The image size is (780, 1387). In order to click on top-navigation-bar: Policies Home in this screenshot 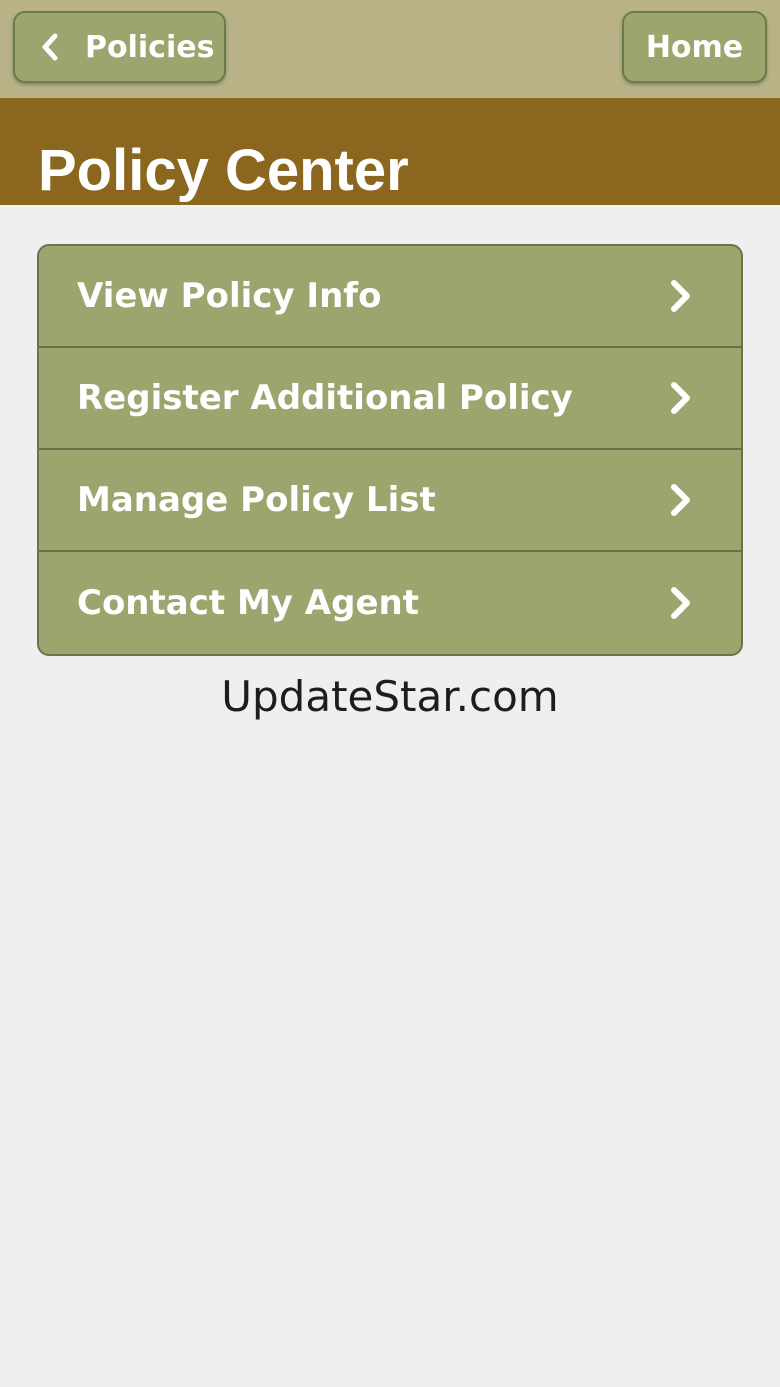, I will do `click(390, 49)`.